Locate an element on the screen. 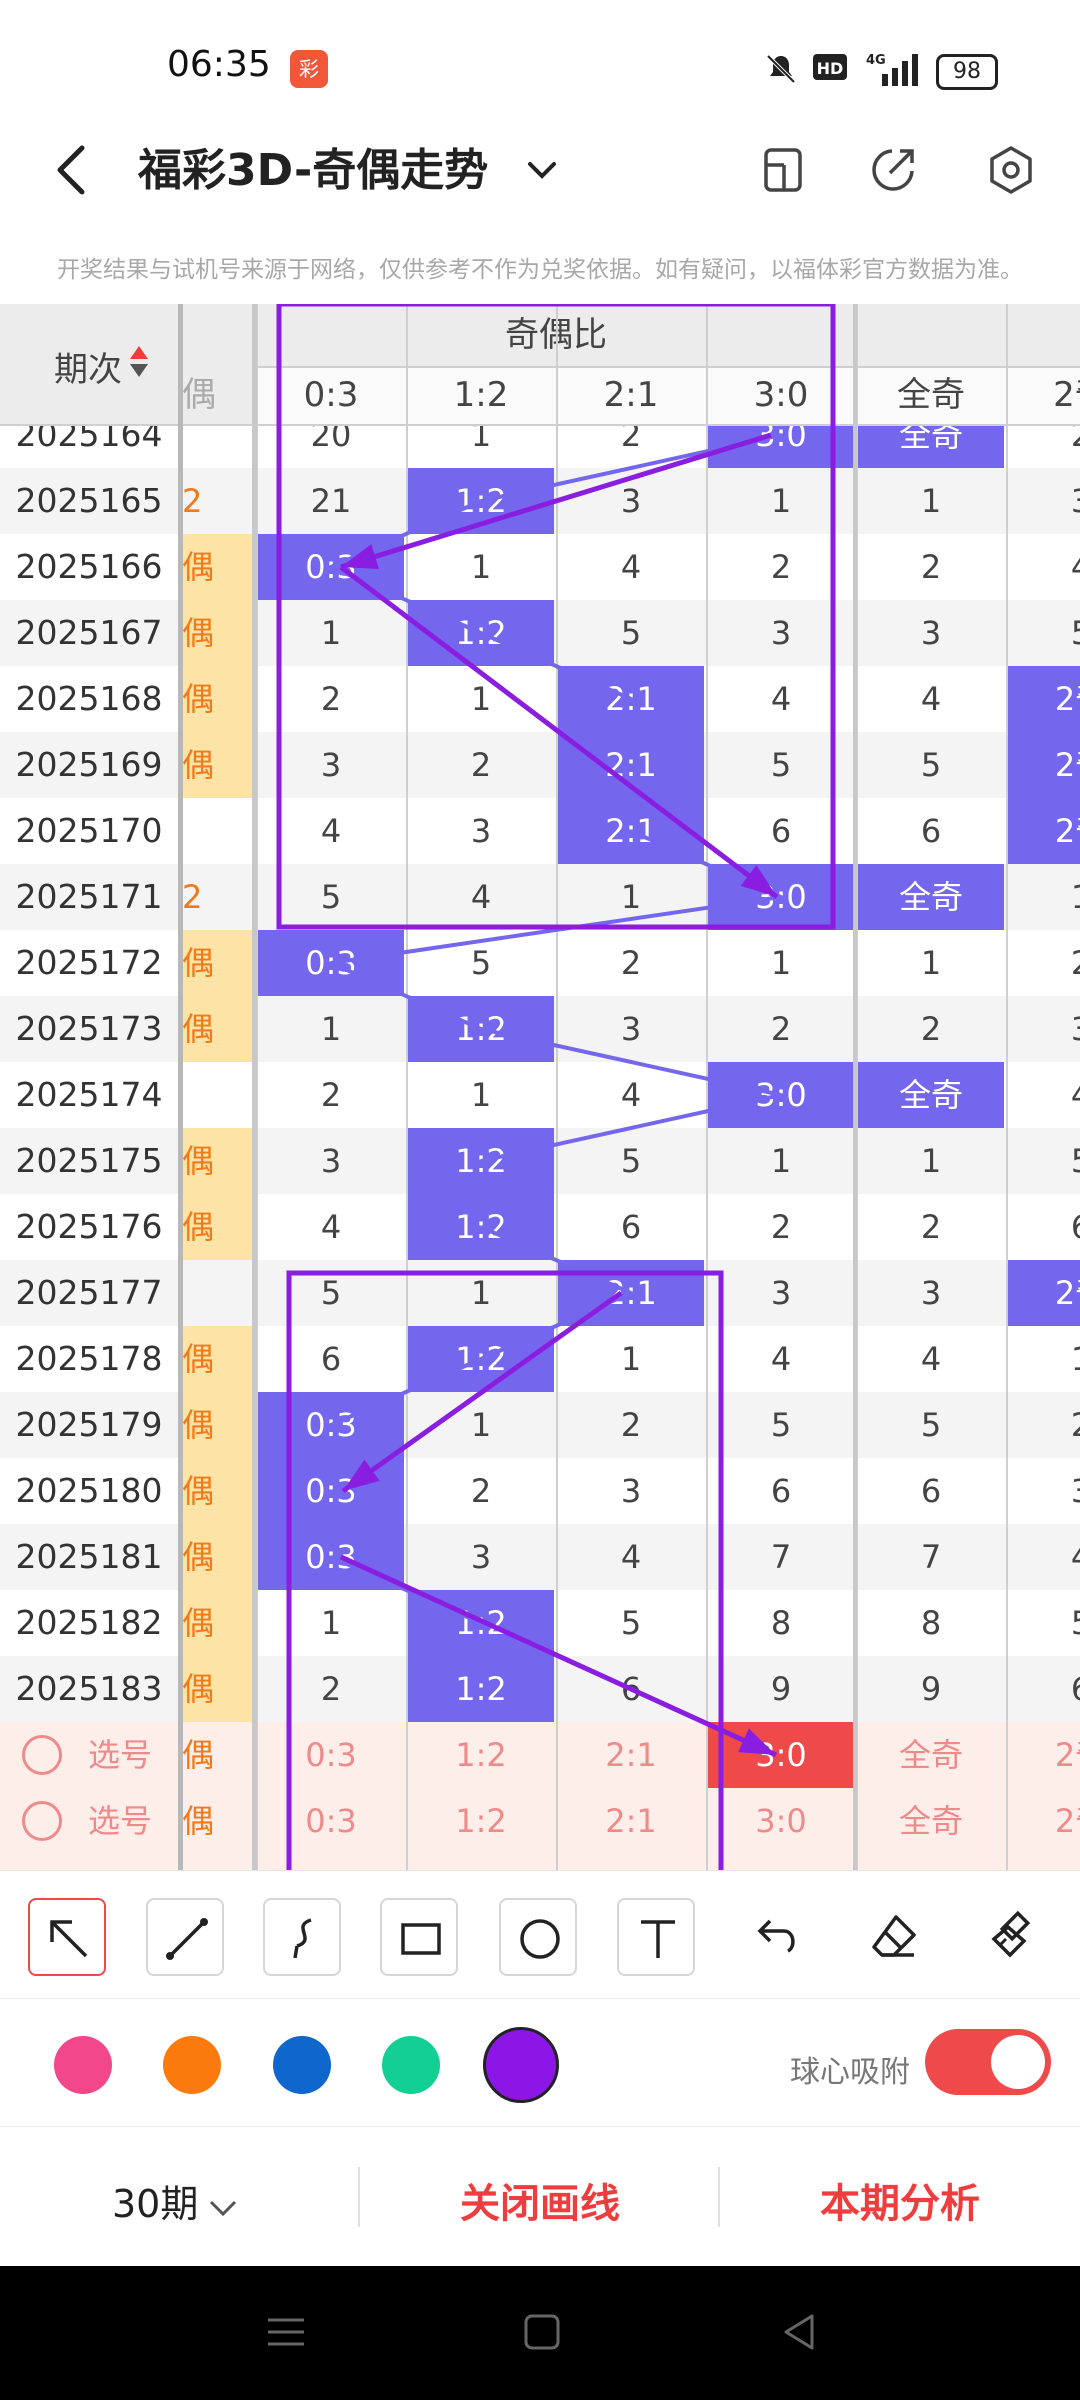  hd-icon: HD is located at coordinates (830, 69).